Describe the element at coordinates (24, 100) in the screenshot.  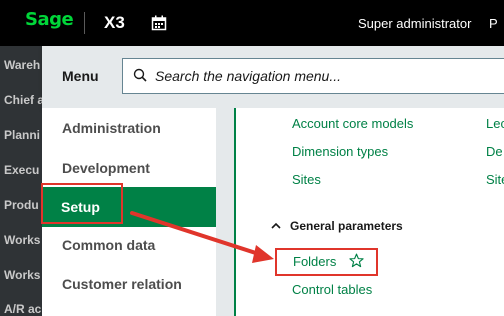
I see `background-item: Chief a` at that location.